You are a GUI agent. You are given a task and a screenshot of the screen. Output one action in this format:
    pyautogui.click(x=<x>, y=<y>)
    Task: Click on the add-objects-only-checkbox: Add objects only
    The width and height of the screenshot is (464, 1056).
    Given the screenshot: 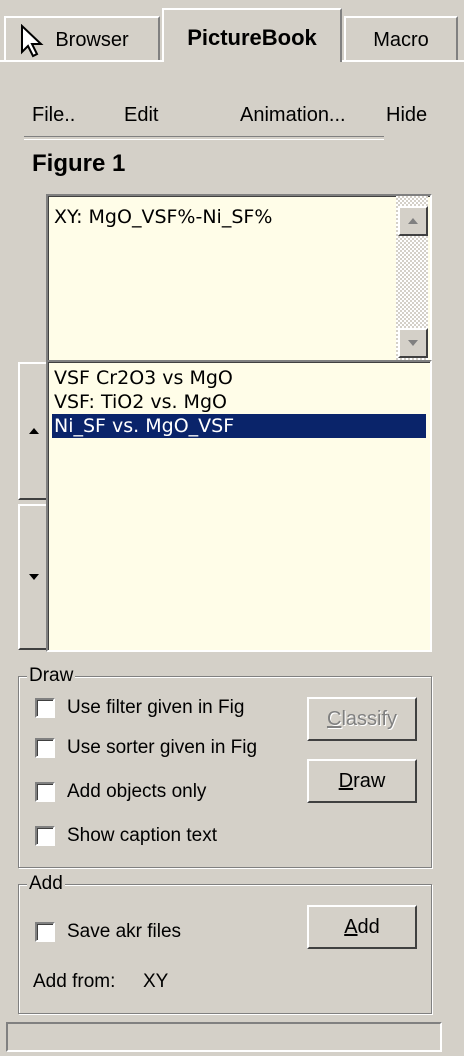 What is the action you would take?
    pyautogui.click(x=120, y=792)
    